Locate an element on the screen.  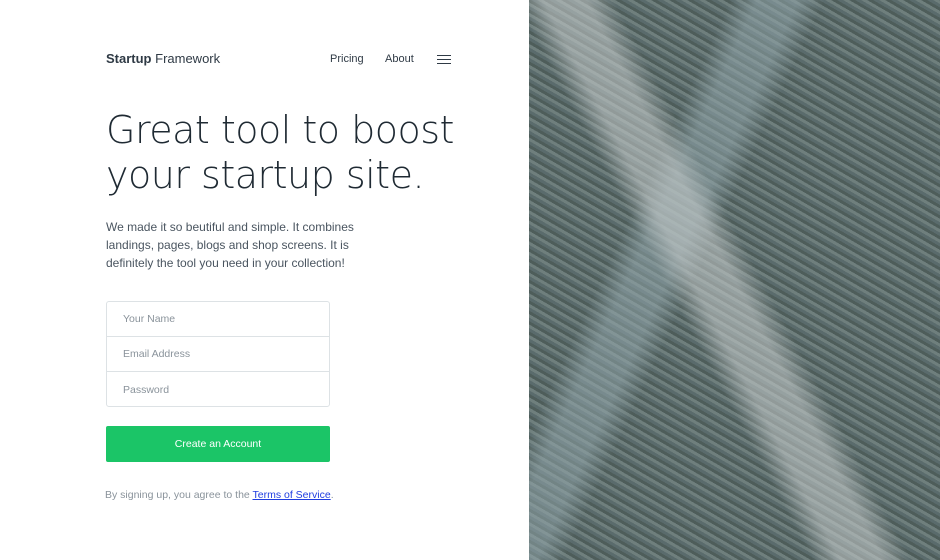
terms-link: Terms of Service is located at coordinates (292, 495).